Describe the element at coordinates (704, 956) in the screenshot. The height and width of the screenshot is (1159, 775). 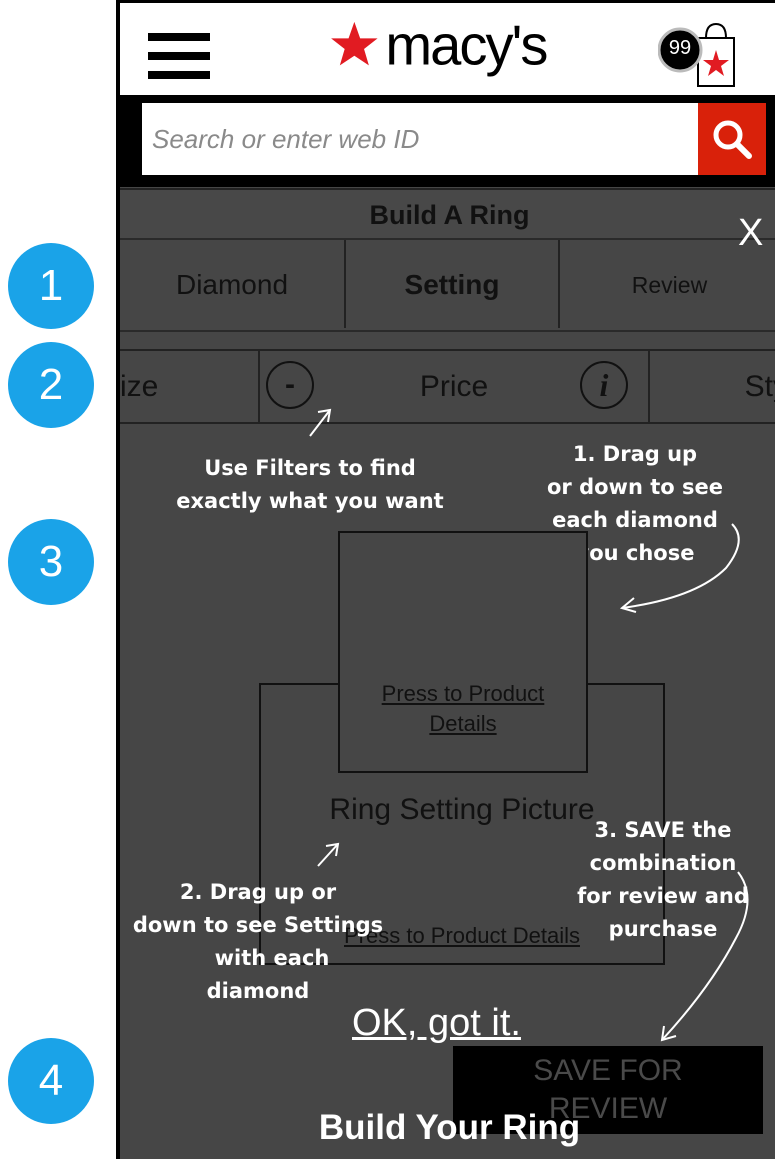
I see `save-arrow-icon` at that location.